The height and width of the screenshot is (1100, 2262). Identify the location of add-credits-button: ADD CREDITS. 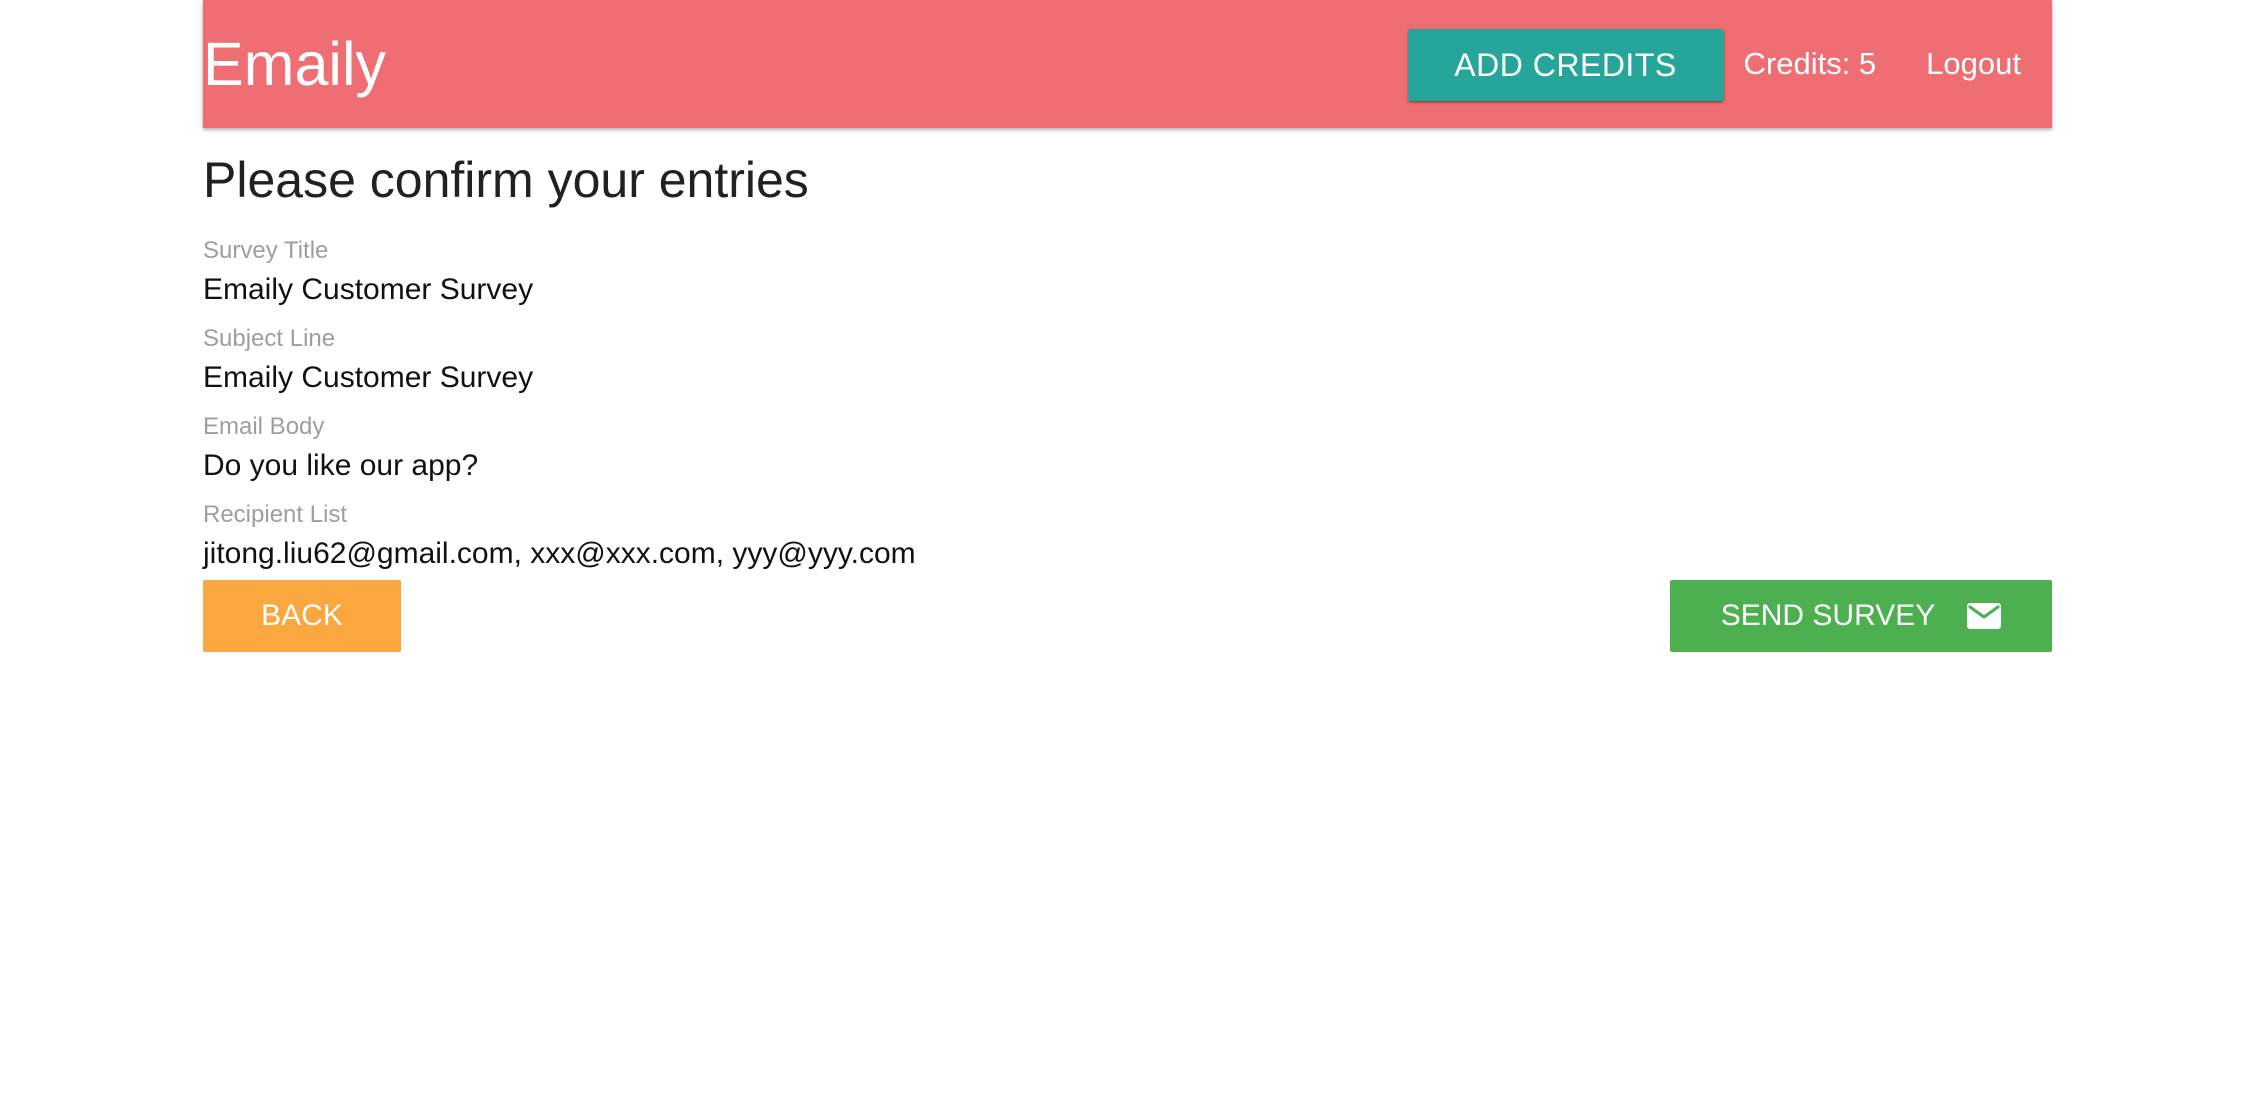
(1565, 65).